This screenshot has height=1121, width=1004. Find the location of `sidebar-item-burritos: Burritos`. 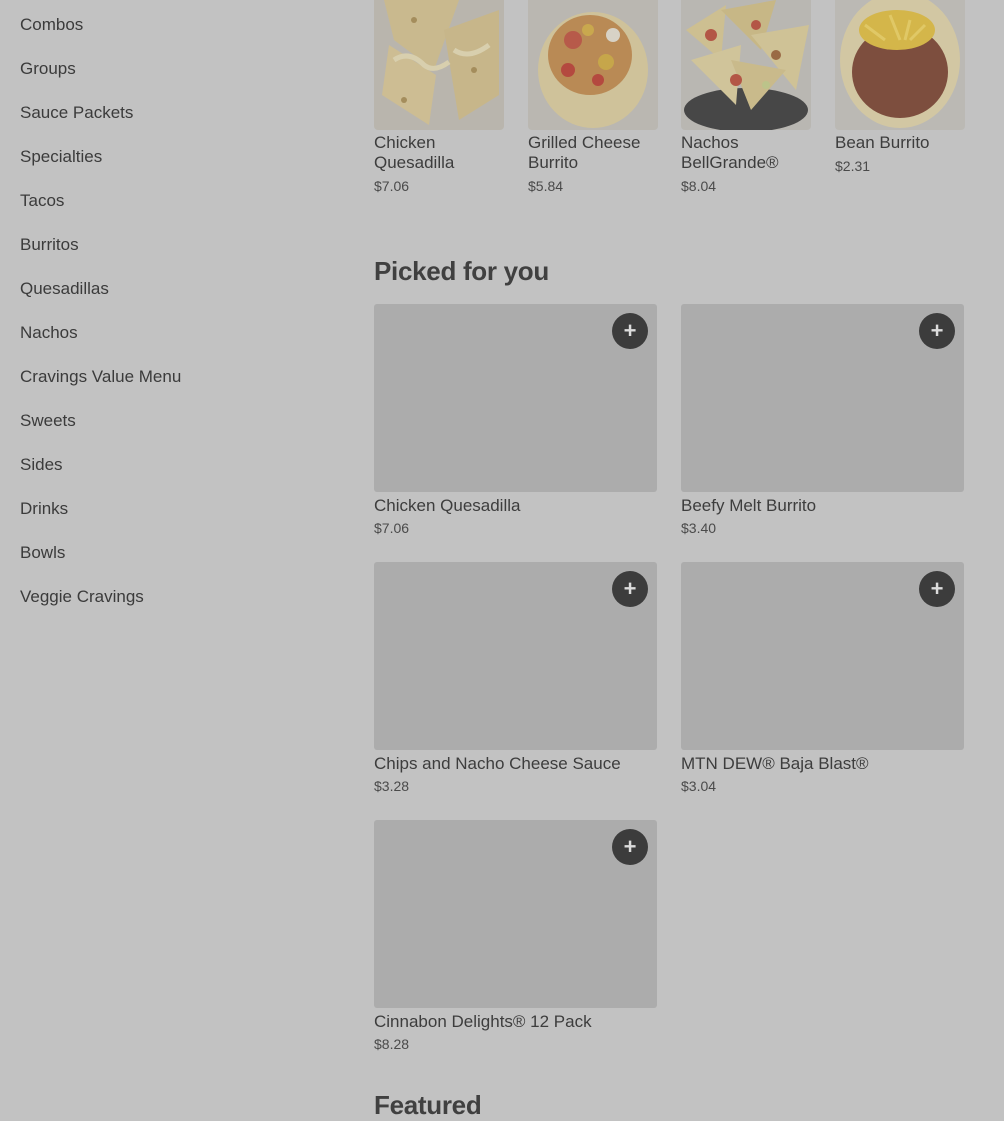

sidebar-item-burritos: Burritos is located at coordinates (49, 245).